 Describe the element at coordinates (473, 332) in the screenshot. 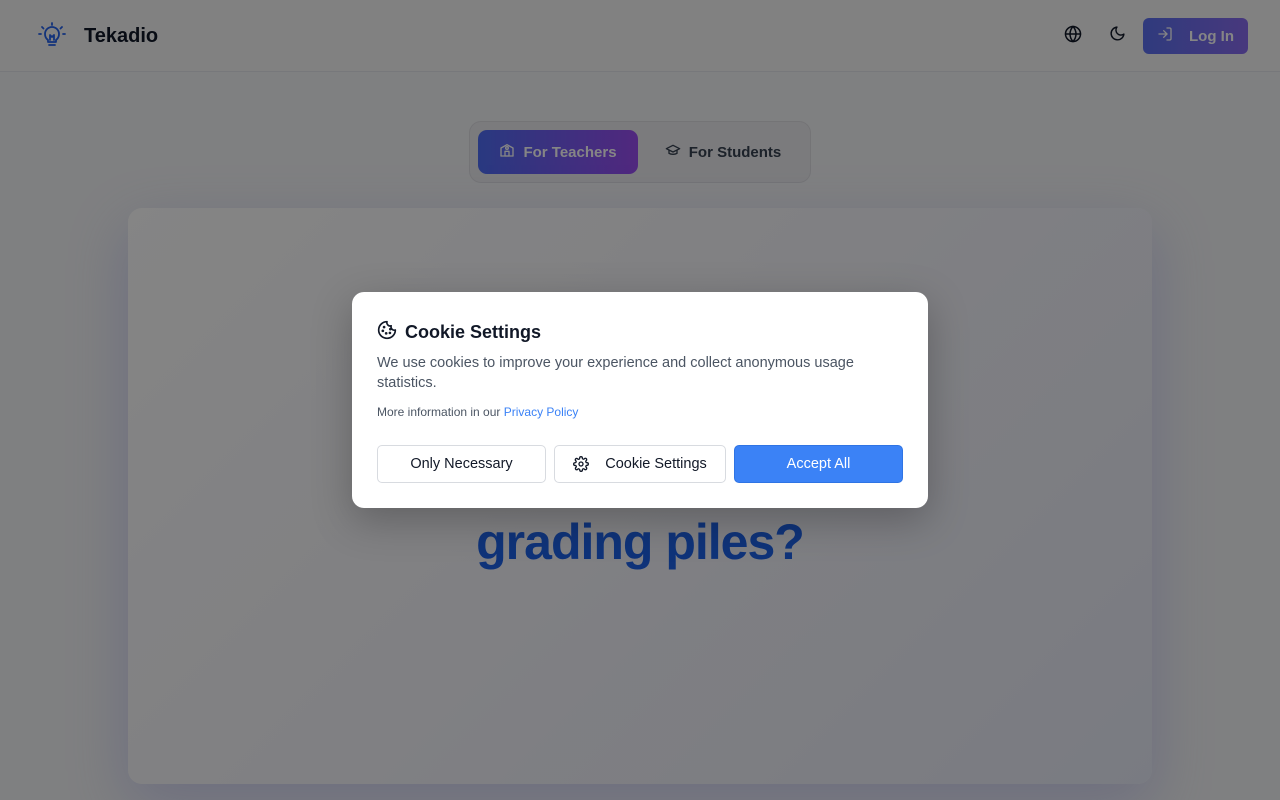

I see `dialog-title: Cookie Settings` at that location.